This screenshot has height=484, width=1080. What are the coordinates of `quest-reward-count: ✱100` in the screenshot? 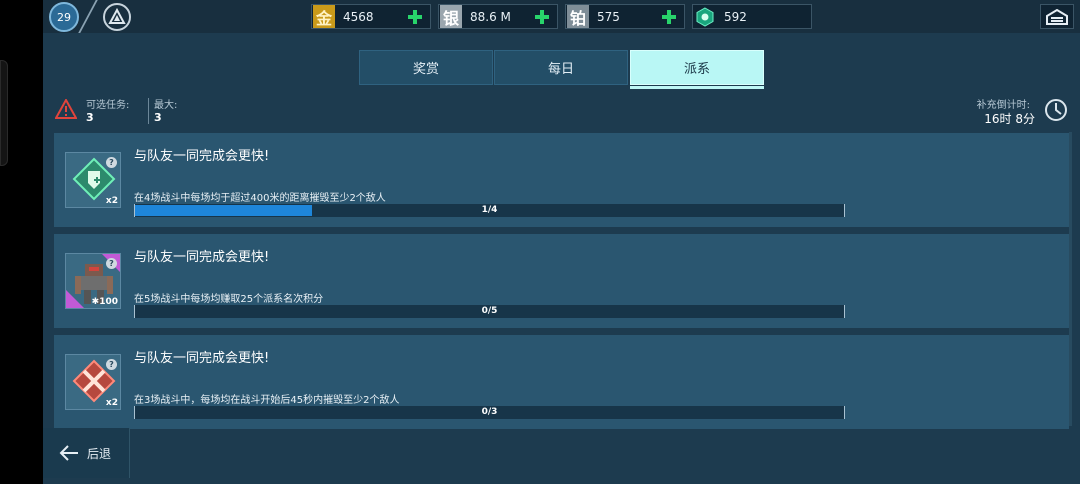 It's located at (105, 302).